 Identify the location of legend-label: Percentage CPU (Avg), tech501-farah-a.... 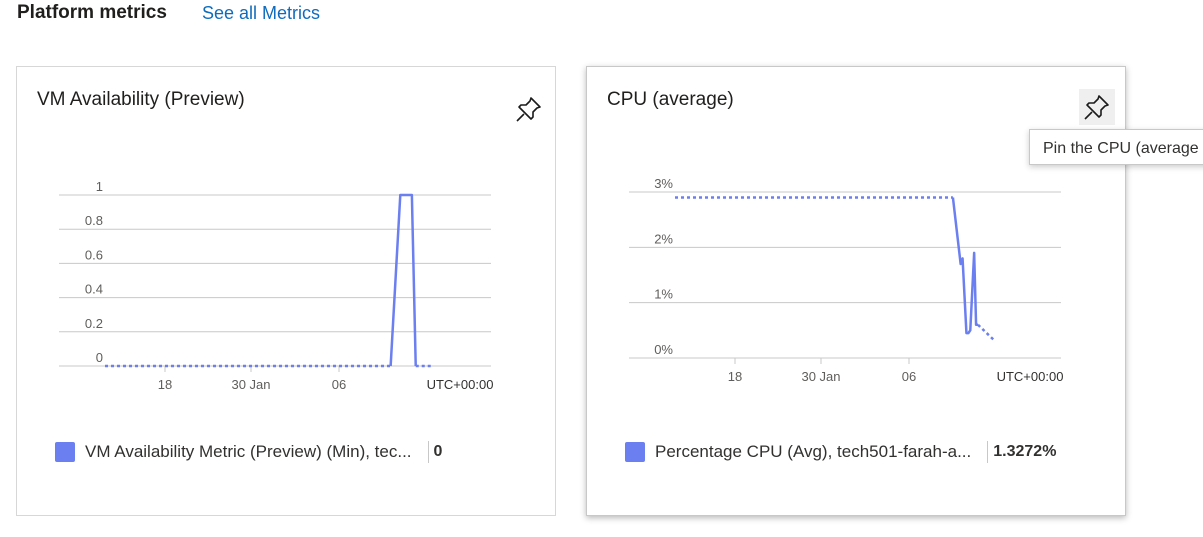
(813, 451).